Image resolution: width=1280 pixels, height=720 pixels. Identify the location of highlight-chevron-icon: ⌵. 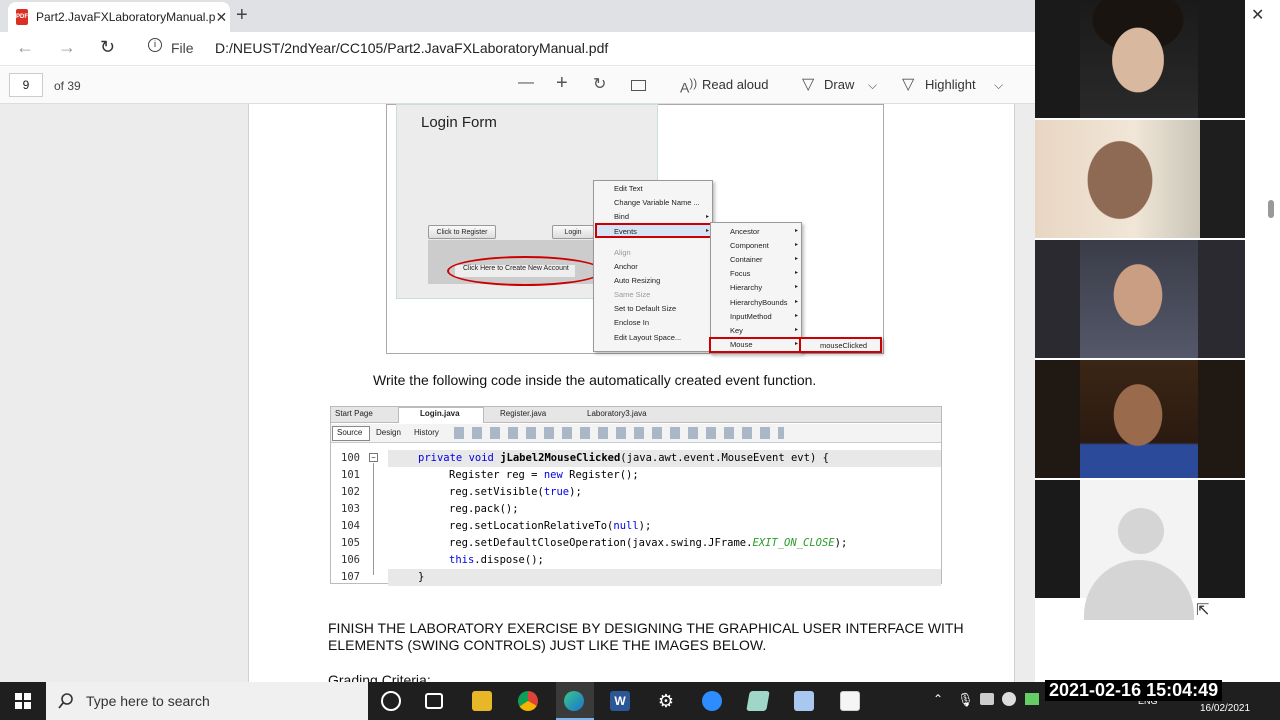
(998, 85).